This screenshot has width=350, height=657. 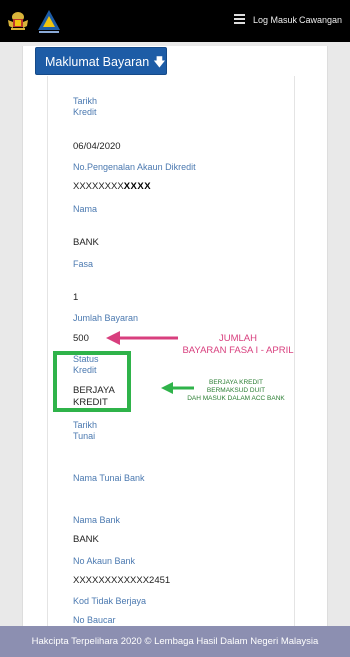 I want to click on jumlah-bayaran-label: Jumlah Bayaran, so click(x=106, y=318).